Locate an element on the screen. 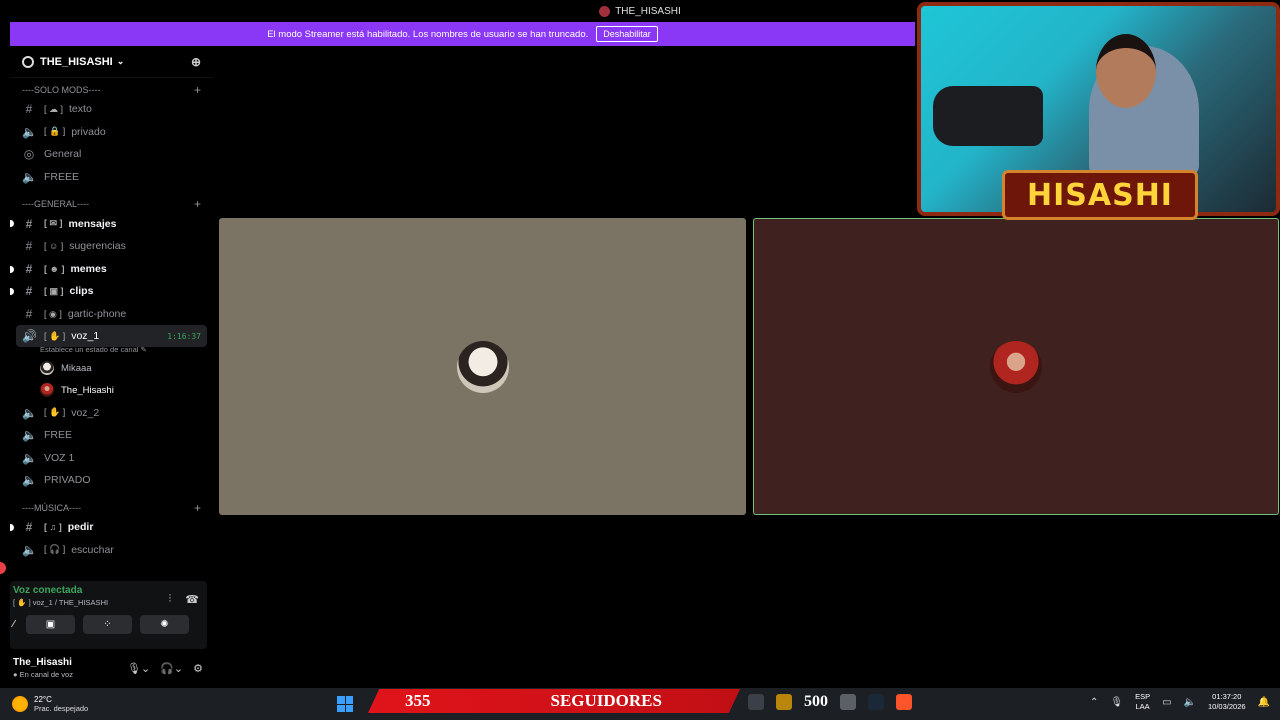 This screenshot has height=720, width=1280. server-settings-icon is located at coordinates (28, 61).